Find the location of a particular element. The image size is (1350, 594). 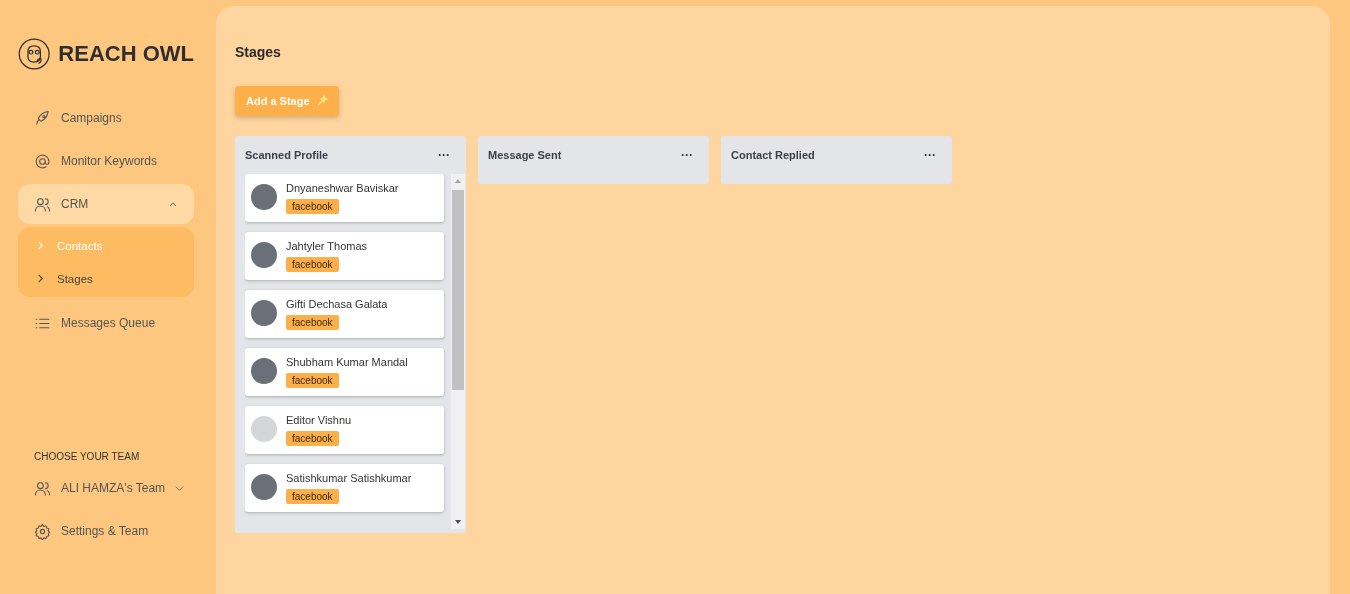

nav-item: Settings & Team is located at coordinates (91, 531).